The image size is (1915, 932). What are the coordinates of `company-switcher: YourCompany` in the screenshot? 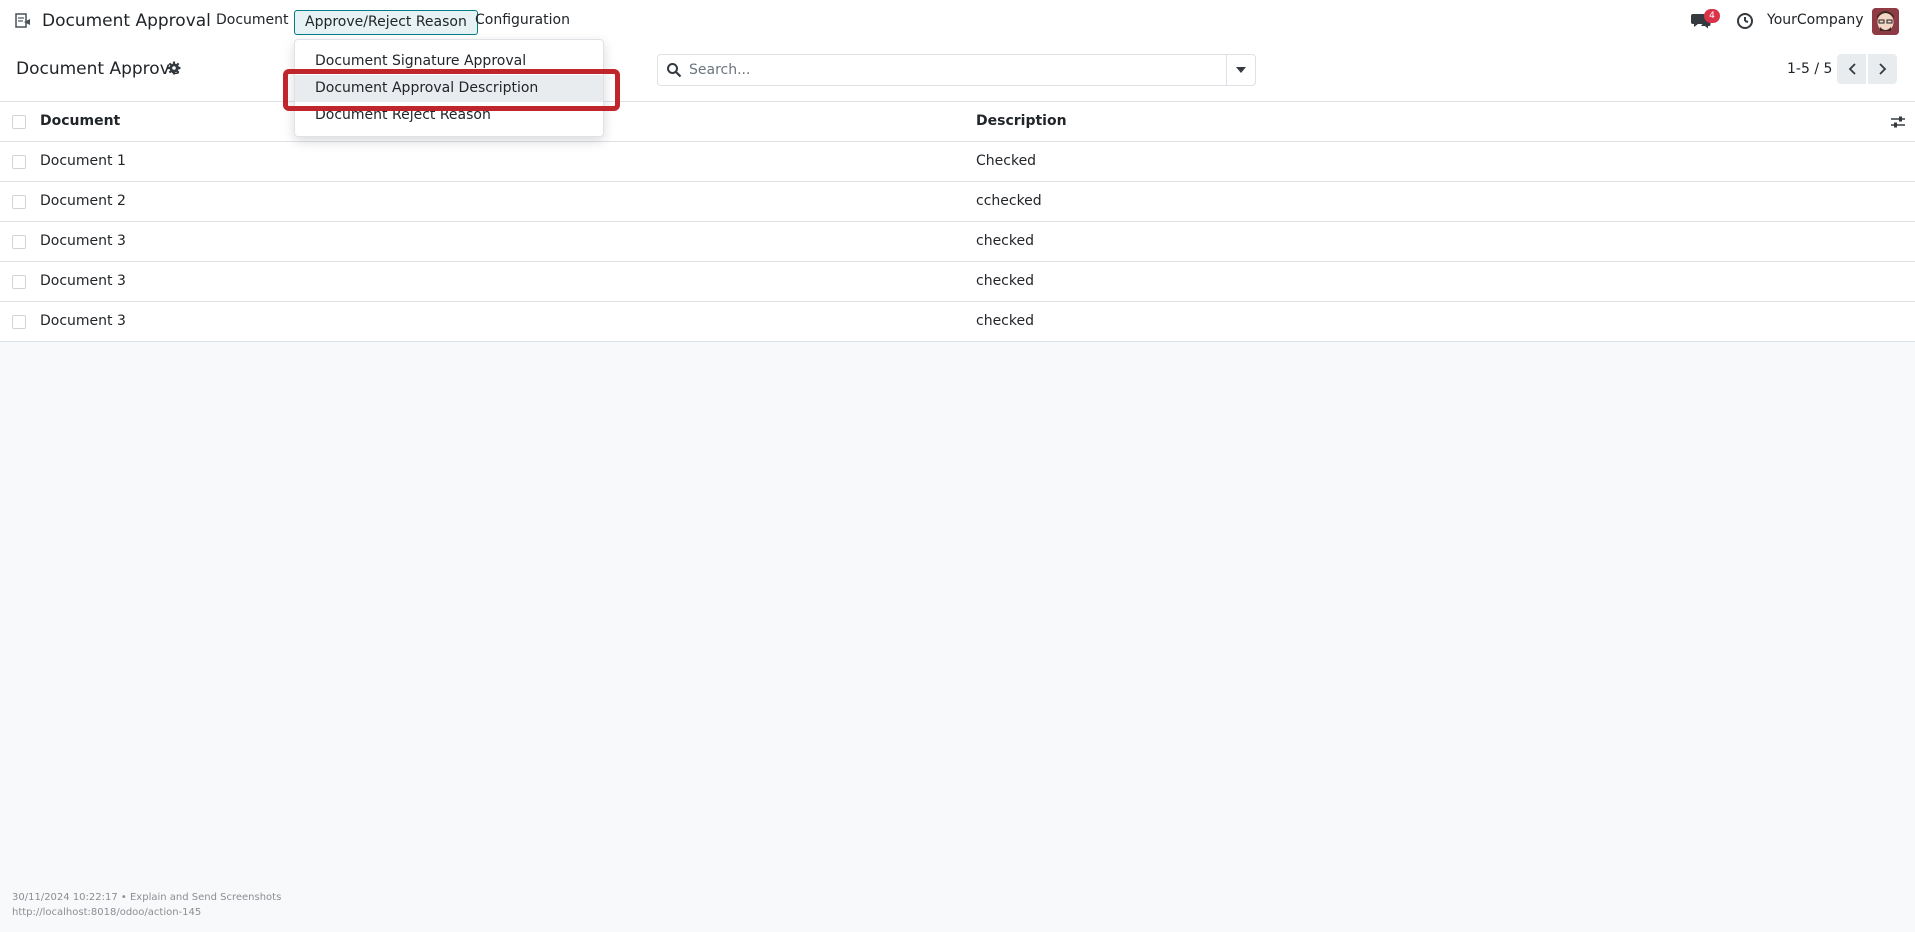 It's located at (1815, 20).